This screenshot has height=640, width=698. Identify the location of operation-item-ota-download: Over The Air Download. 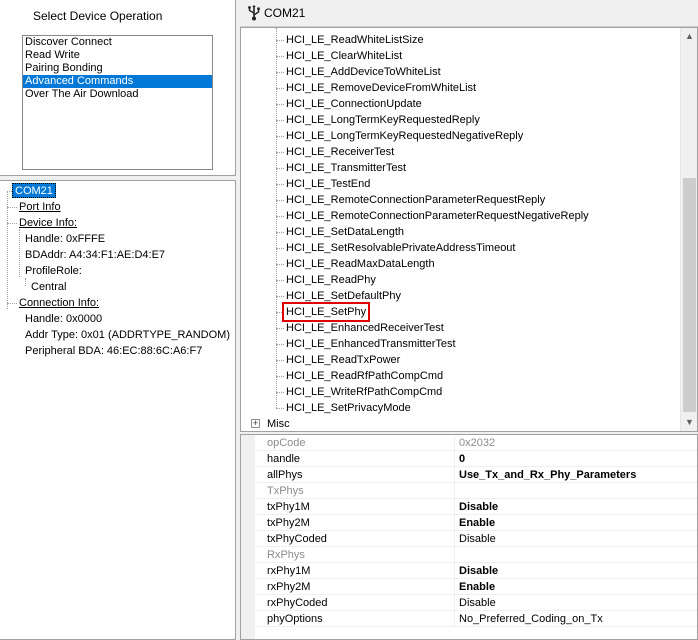
(117, 94).